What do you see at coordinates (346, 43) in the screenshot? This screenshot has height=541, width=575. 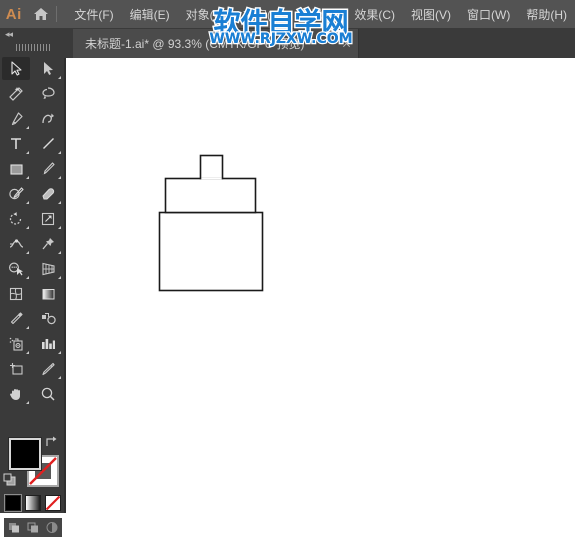 I see `close-icon` at bounding box center [346, 43].